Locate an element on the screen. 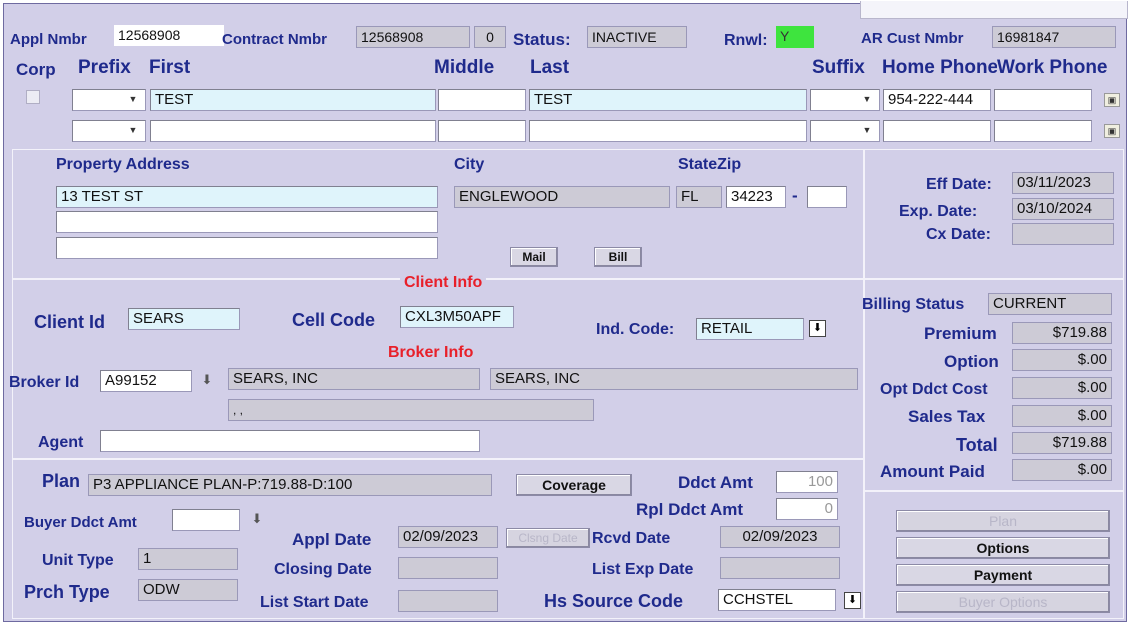 The height and width of the screenshot is (627, 1132). client-id-label: Client Id is located at coordinates (69, 322).